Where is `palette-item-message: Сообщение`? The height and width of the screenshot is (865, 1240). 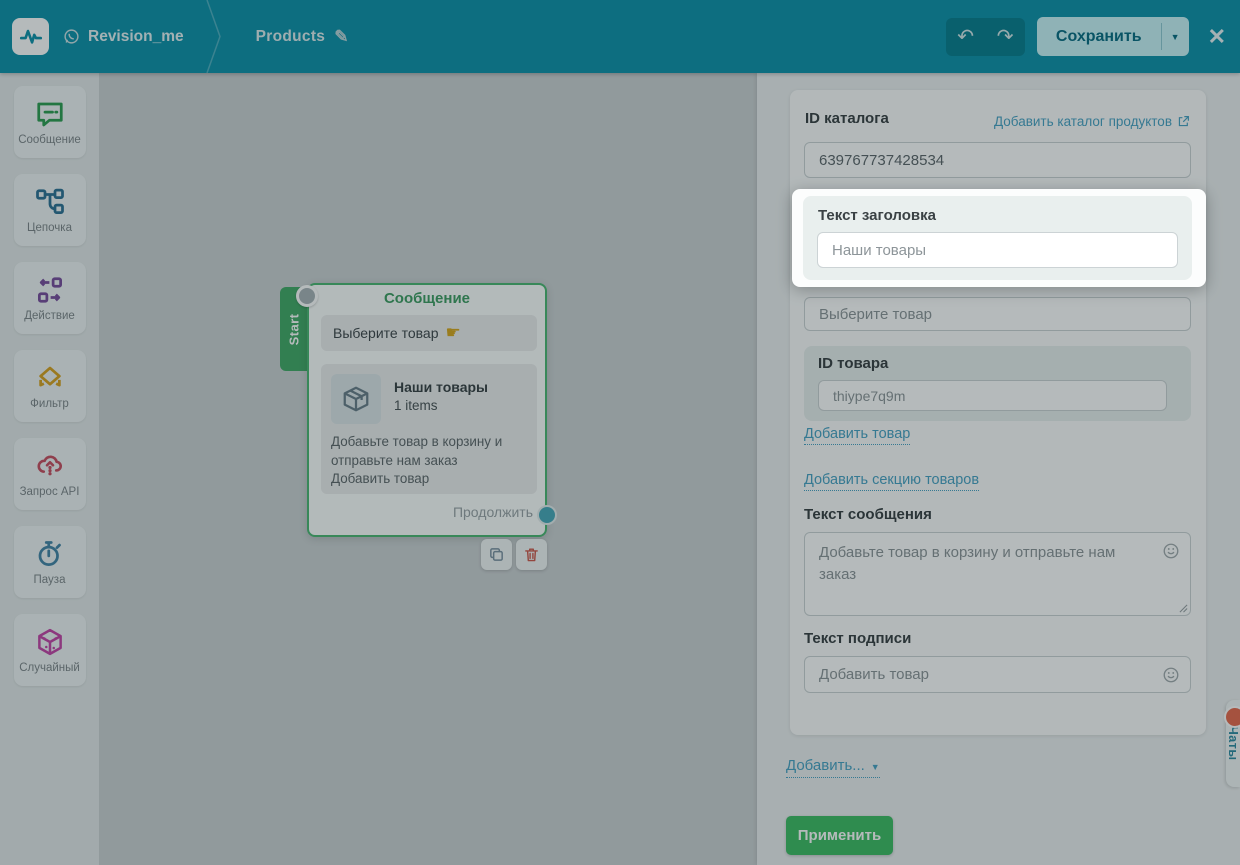 palette-item-message: Сообщение is located at coordinates (49, 122).